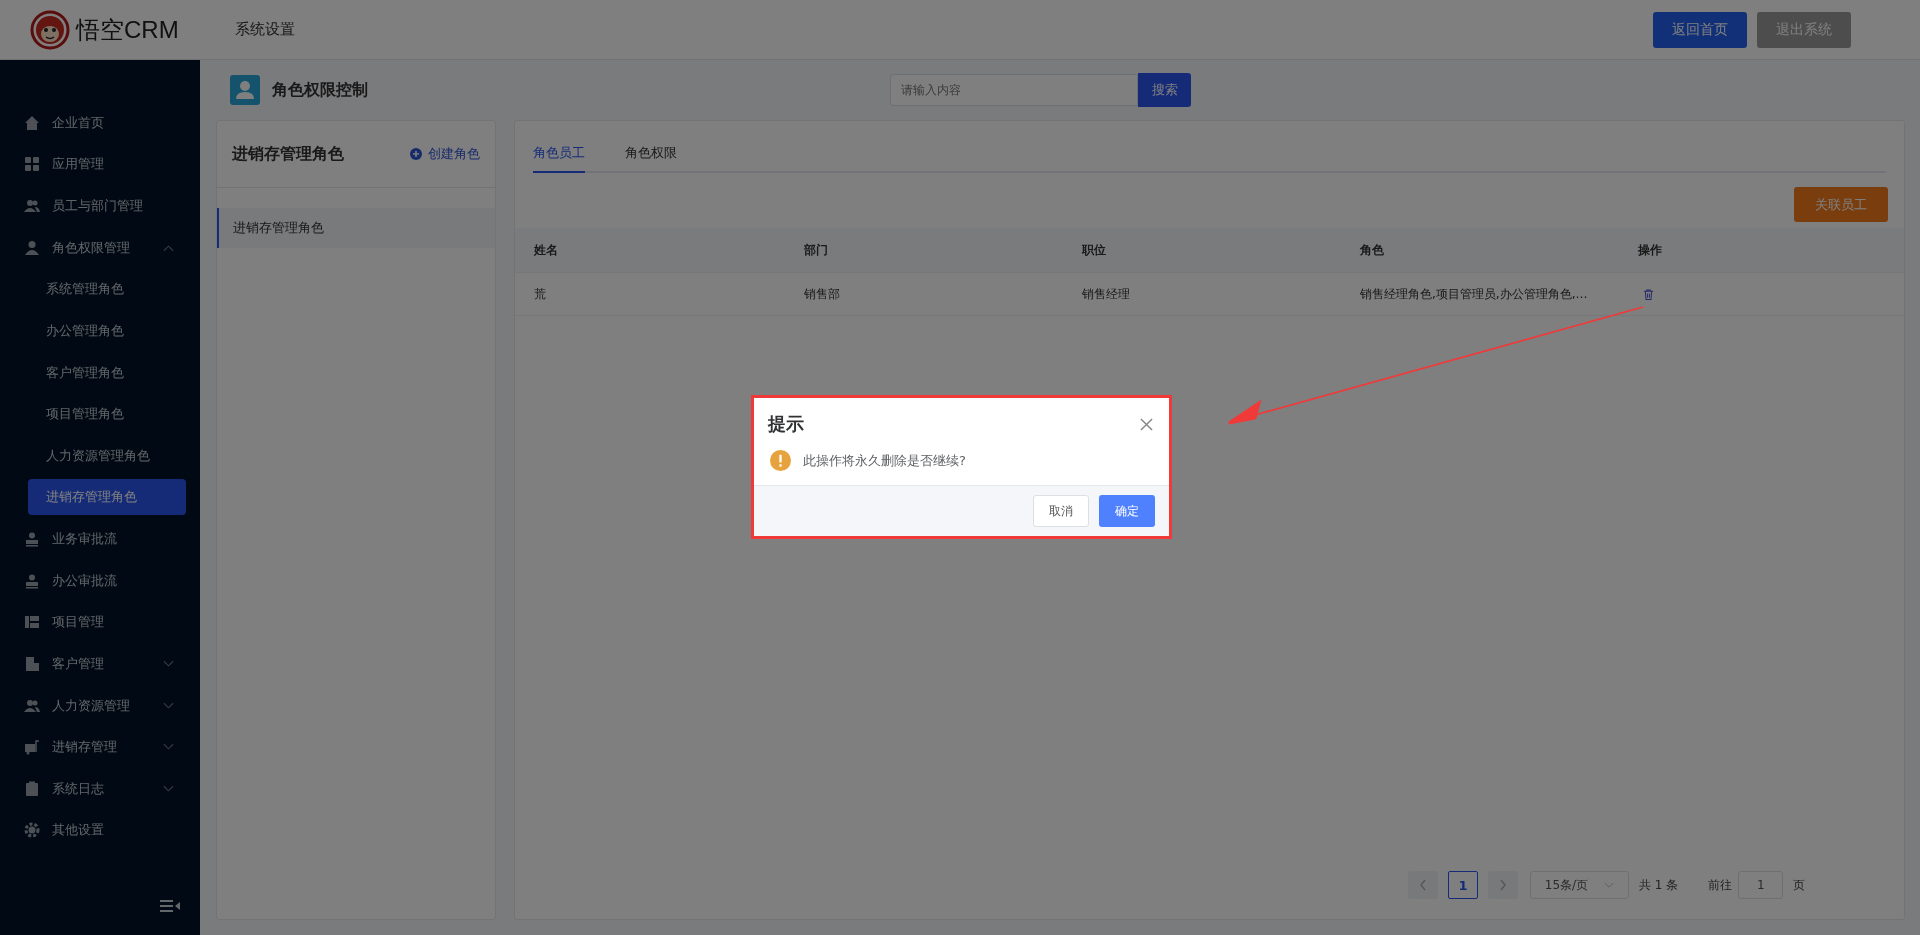  What do you see at coordinates (107, 414) in the screenshot?
I see `submenu-item: 项目管理角色` at bounding box center [107, 414].